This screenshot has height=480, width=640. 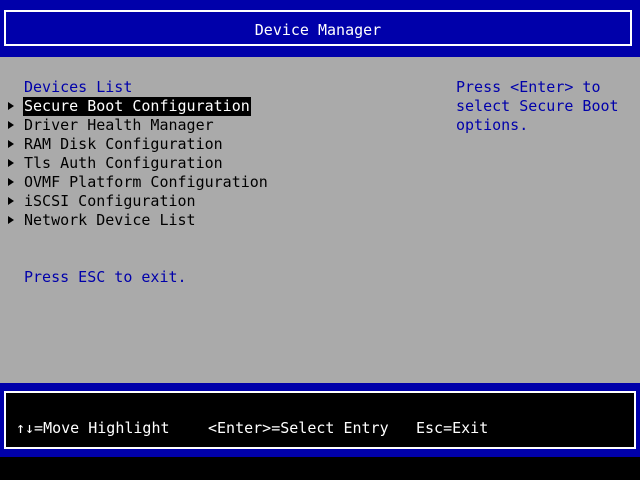 I want to click on devices-list-heading: Devices List, so click(x=78, y=87).